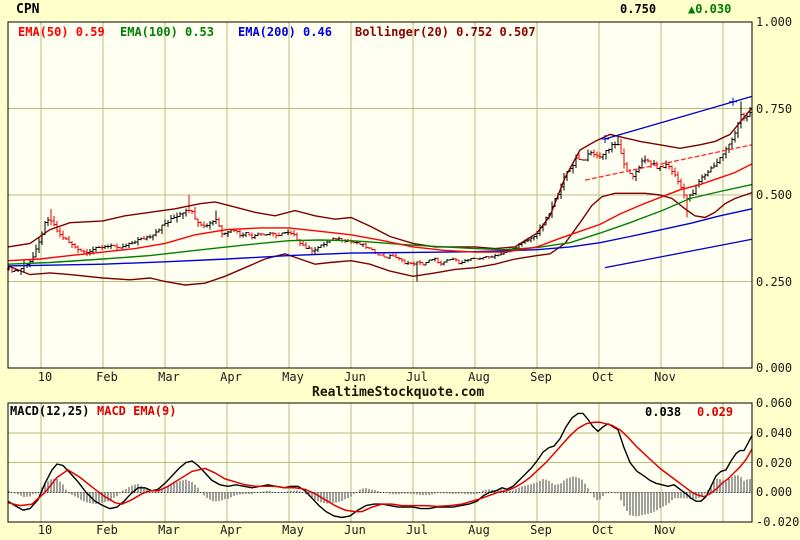 The width and height of the screenshot is (800, 540). What do you see at coordinates (638, 9) in the screenshot?
I see `last-price: 0.750` at bounding box center [638, 9].